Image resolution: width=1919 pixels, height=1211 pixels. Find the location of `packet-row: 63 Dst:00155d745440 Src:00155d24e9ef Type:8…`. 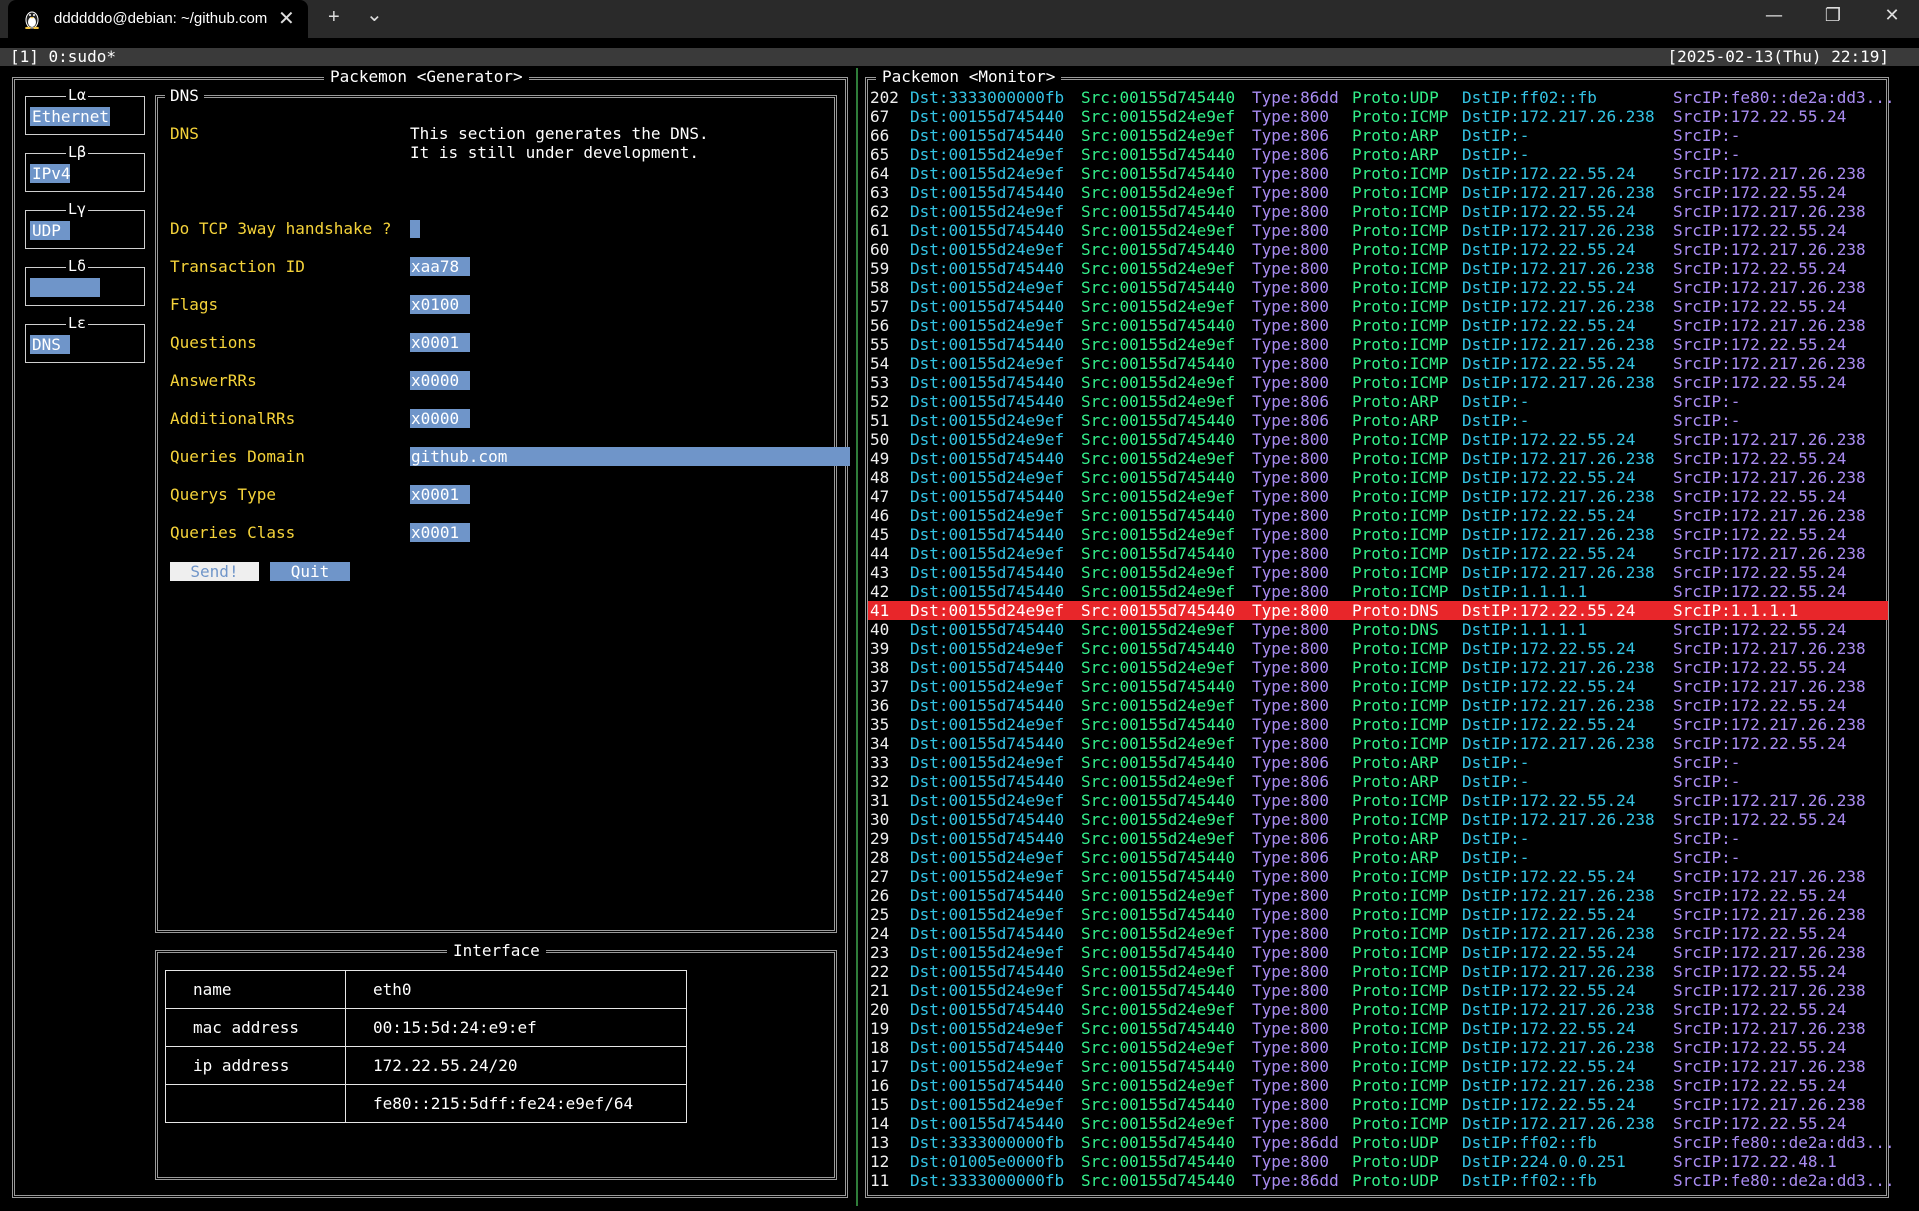

packet-row: 63 Dst:00155d745440 Src:00155d24e9ef Type:8… is located at coordinates (1378, 192).